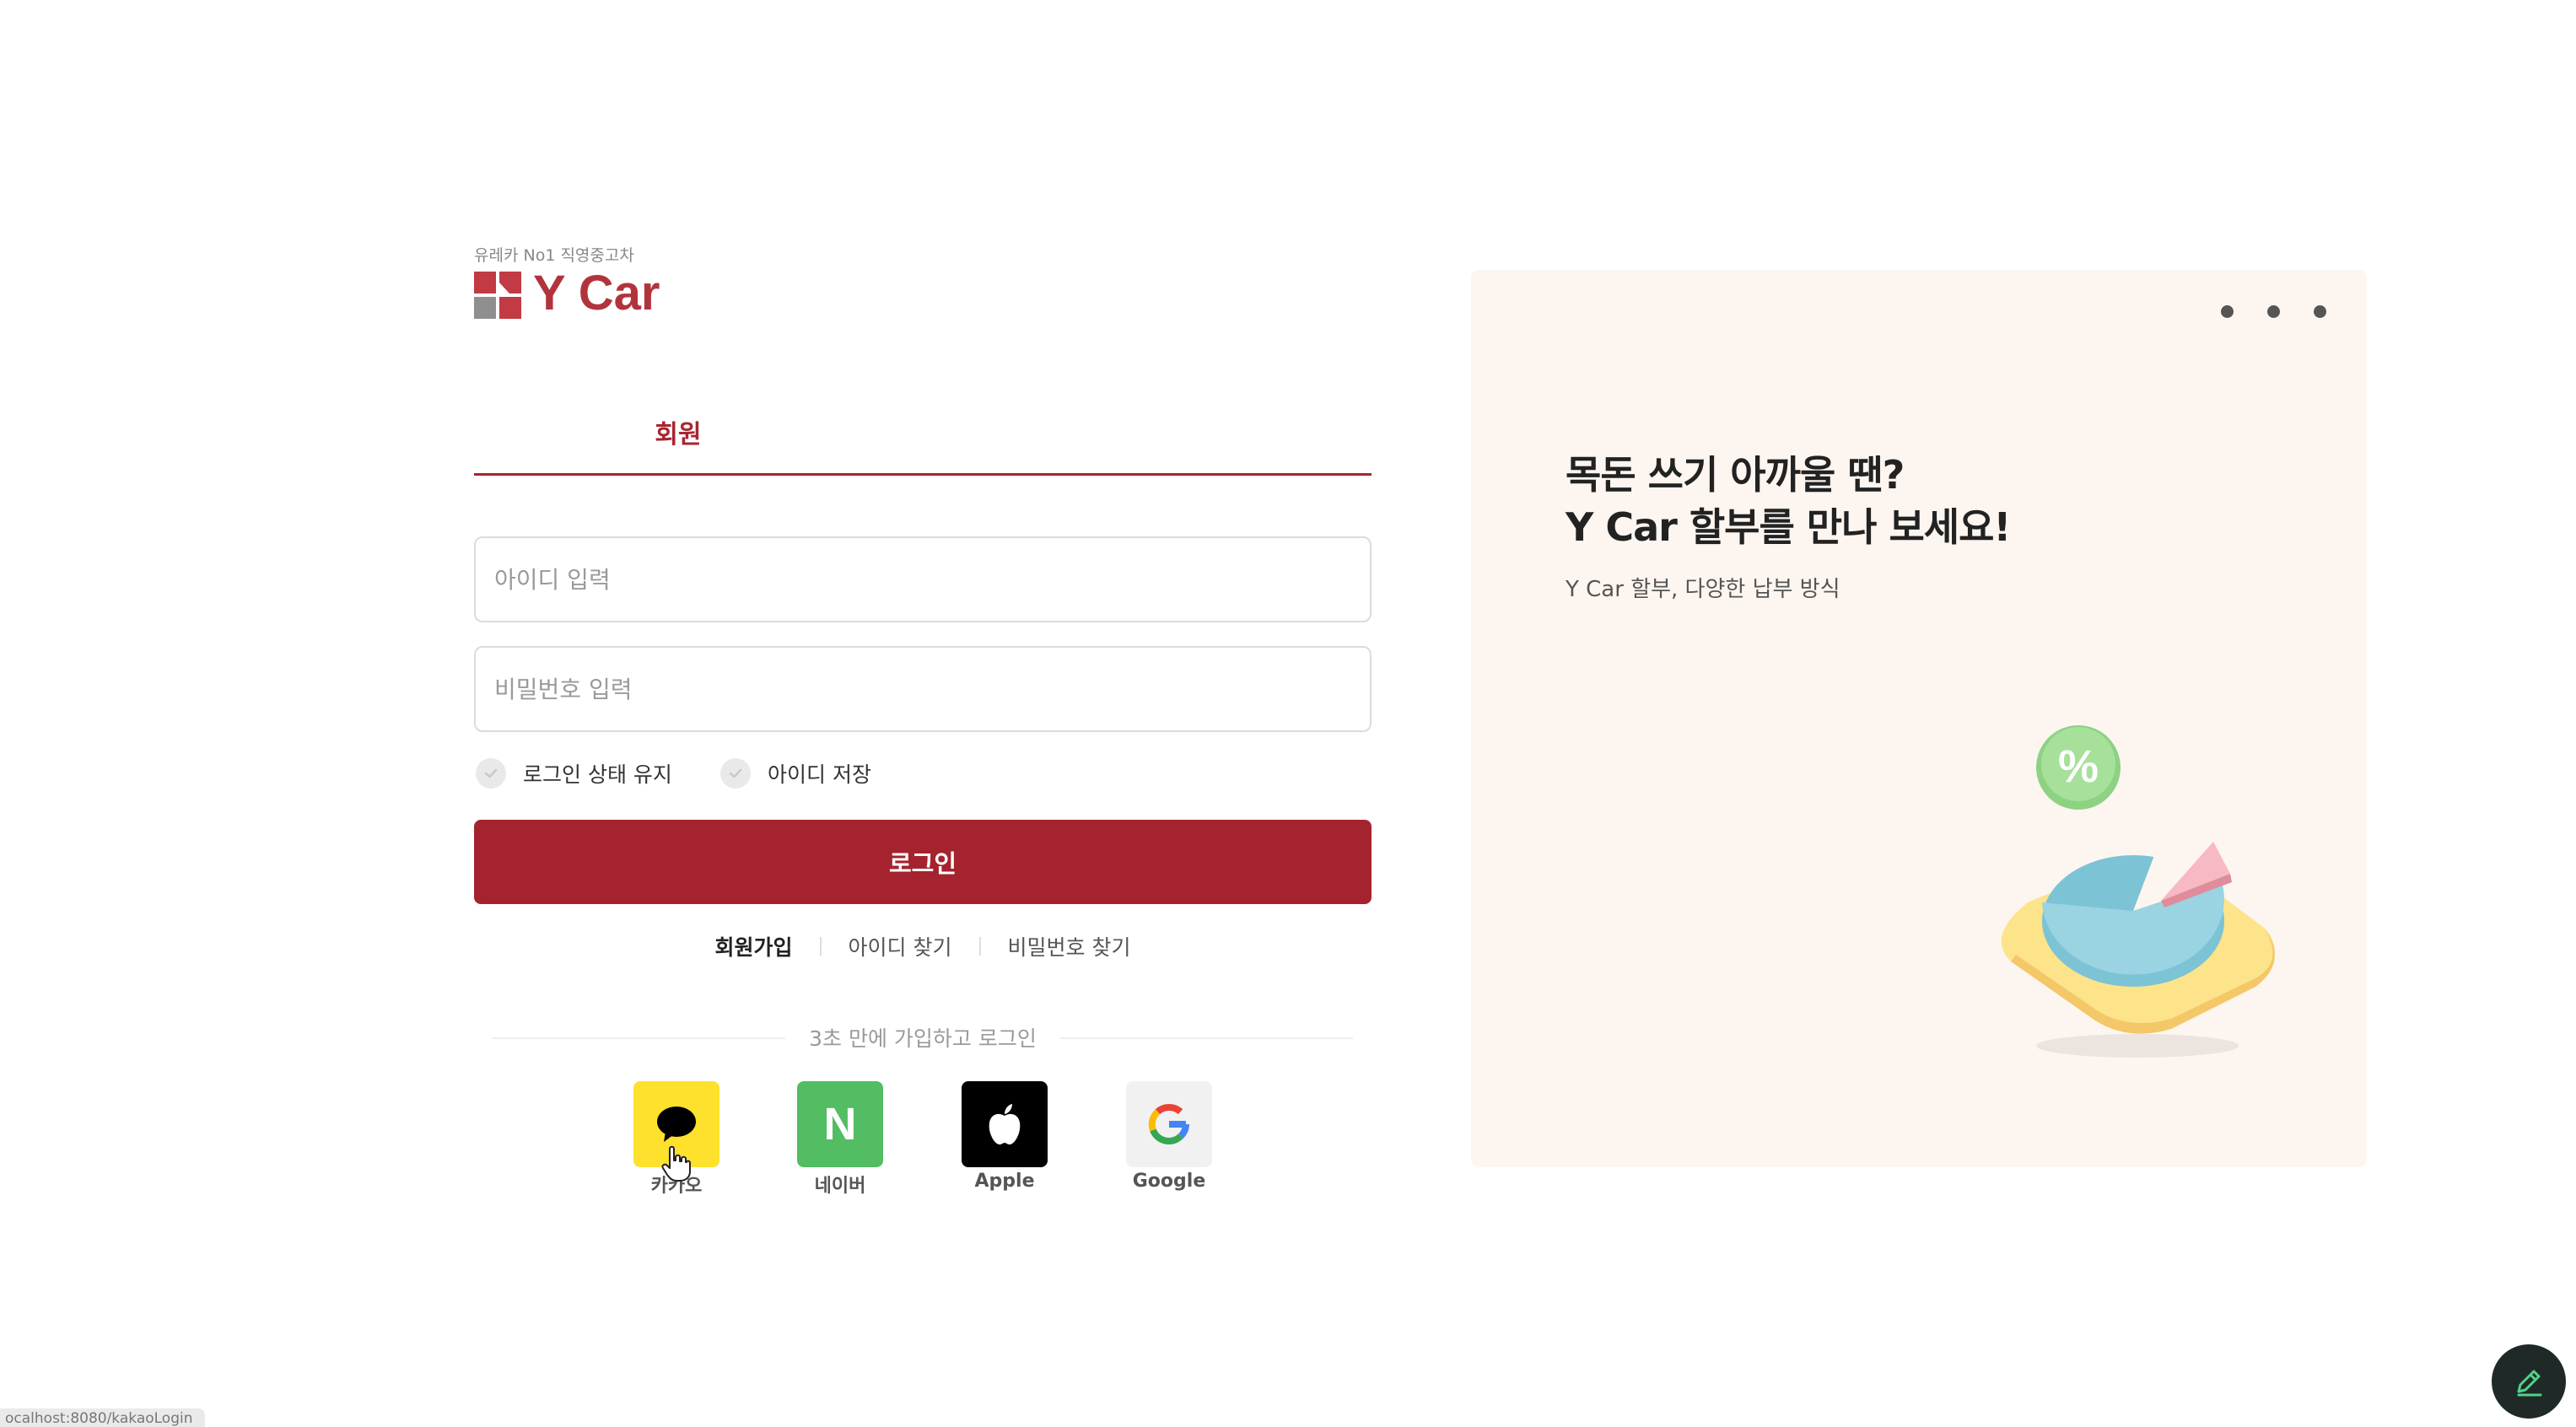  I want to click on status-bar-url: ocalhost:8080/kakaoLogin, so click(102, 1417).